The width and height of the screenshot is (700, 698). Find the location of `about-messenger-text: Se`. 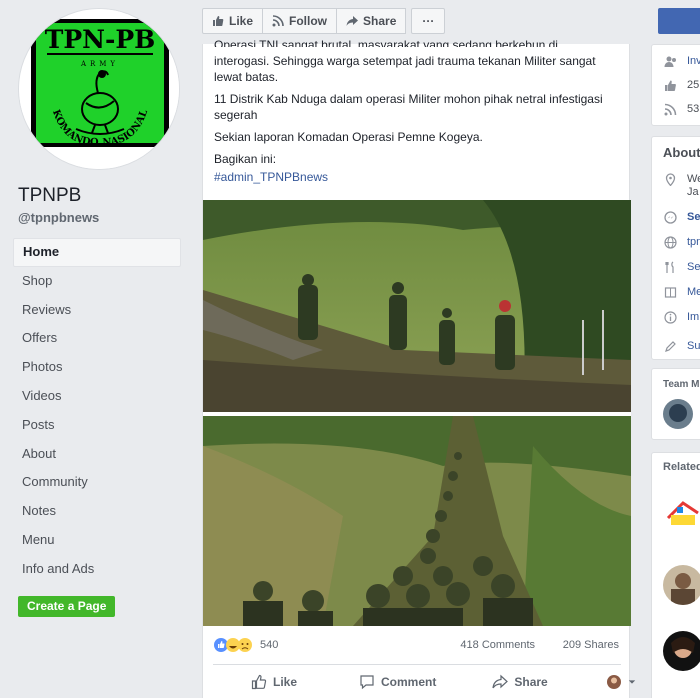

about-messenger-text: Se is located at coordinates (693, 217).